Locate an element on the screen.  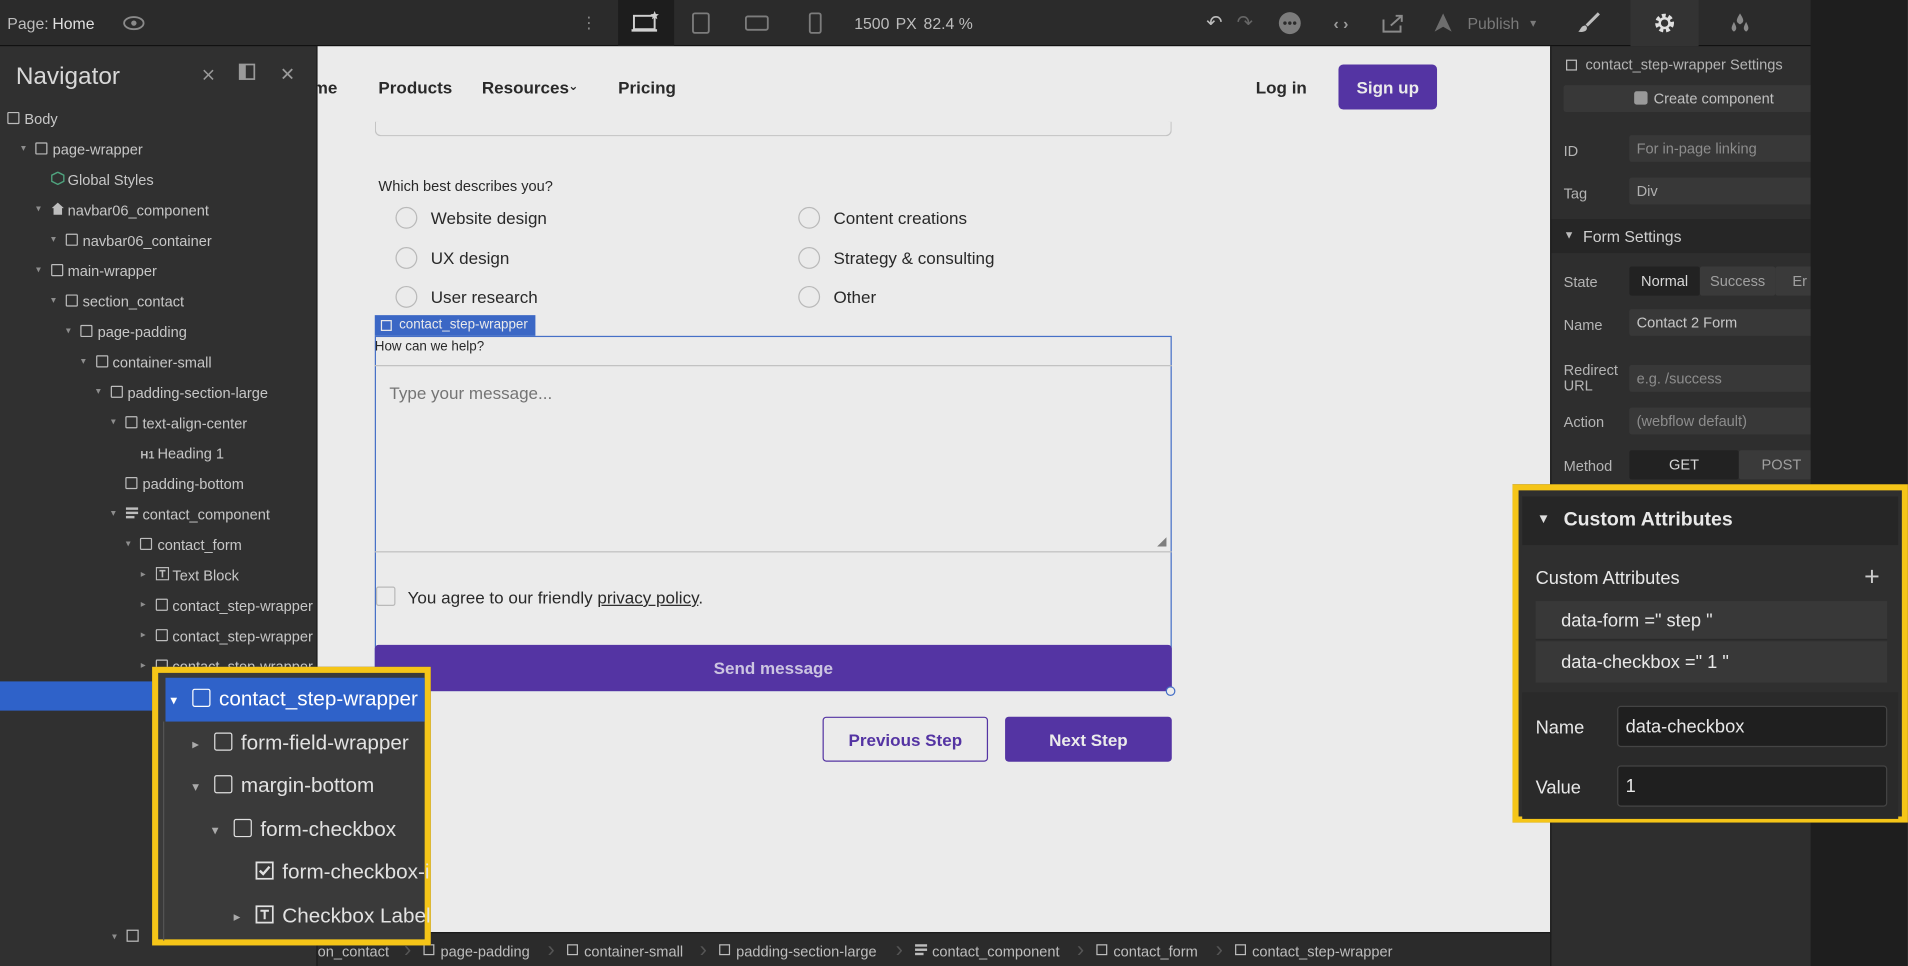
nav-link-products: Products is located at coordinates (415, 87).